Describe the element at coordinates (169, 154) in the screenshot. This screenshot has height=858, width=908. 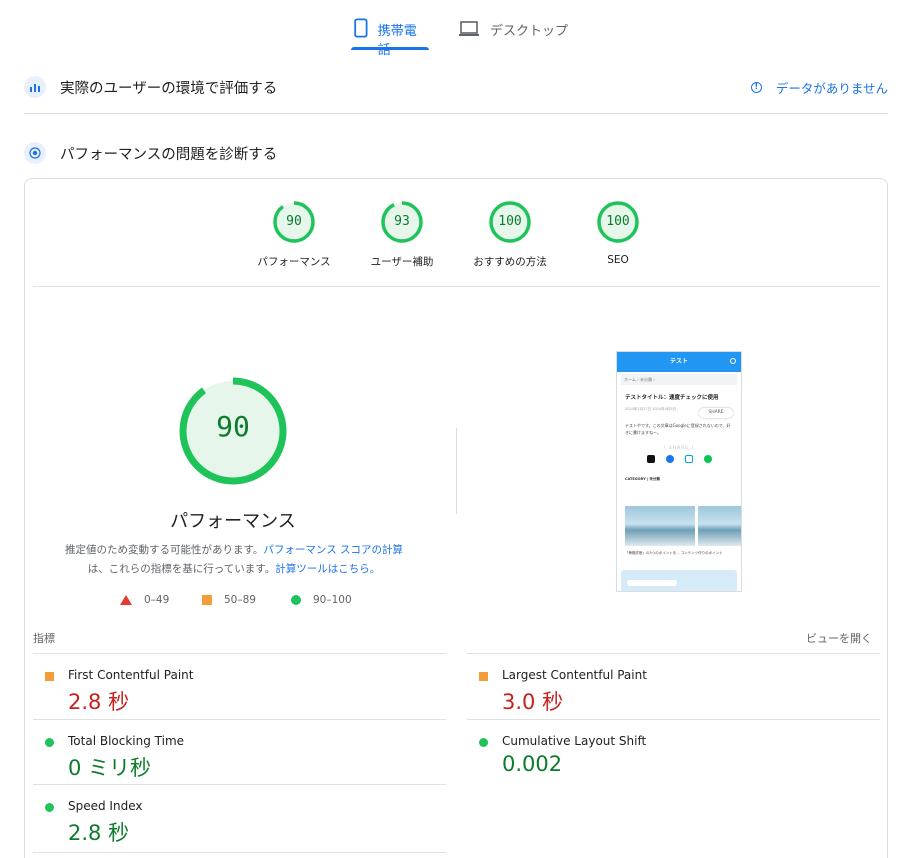
I see `lab-data-title: パフォーマンスの問題を診断する` at that location.